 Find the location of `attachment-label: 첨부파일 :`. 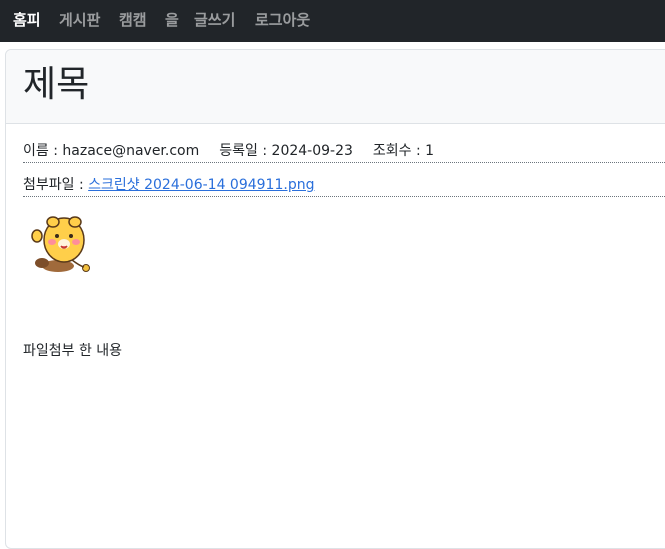

attachment-label: 첨부파일 : is located at coordinates (56, 185).